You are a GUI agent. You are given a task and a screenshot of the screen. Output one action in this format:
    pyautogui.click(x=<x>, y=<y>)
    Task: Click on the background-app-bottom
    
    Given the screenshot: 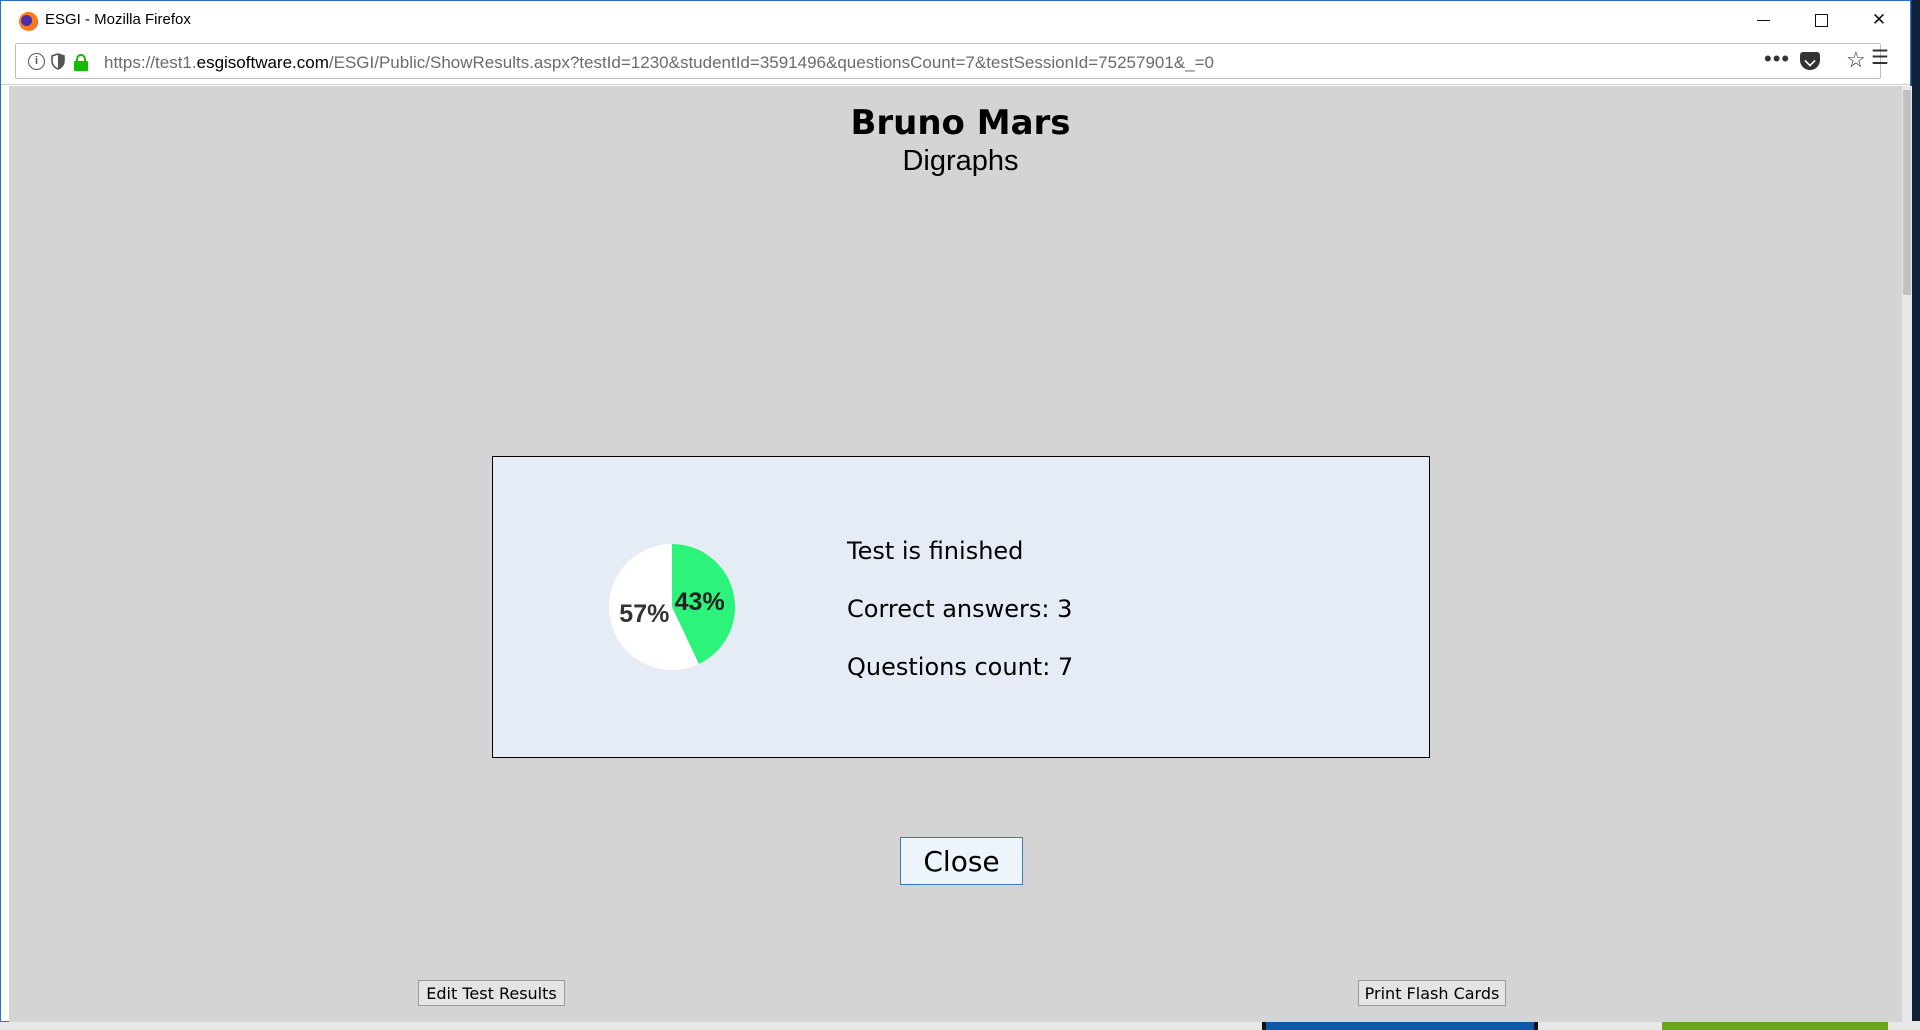 What is the action you would take?
    pyautogui.click(x=960, y=1025)
    